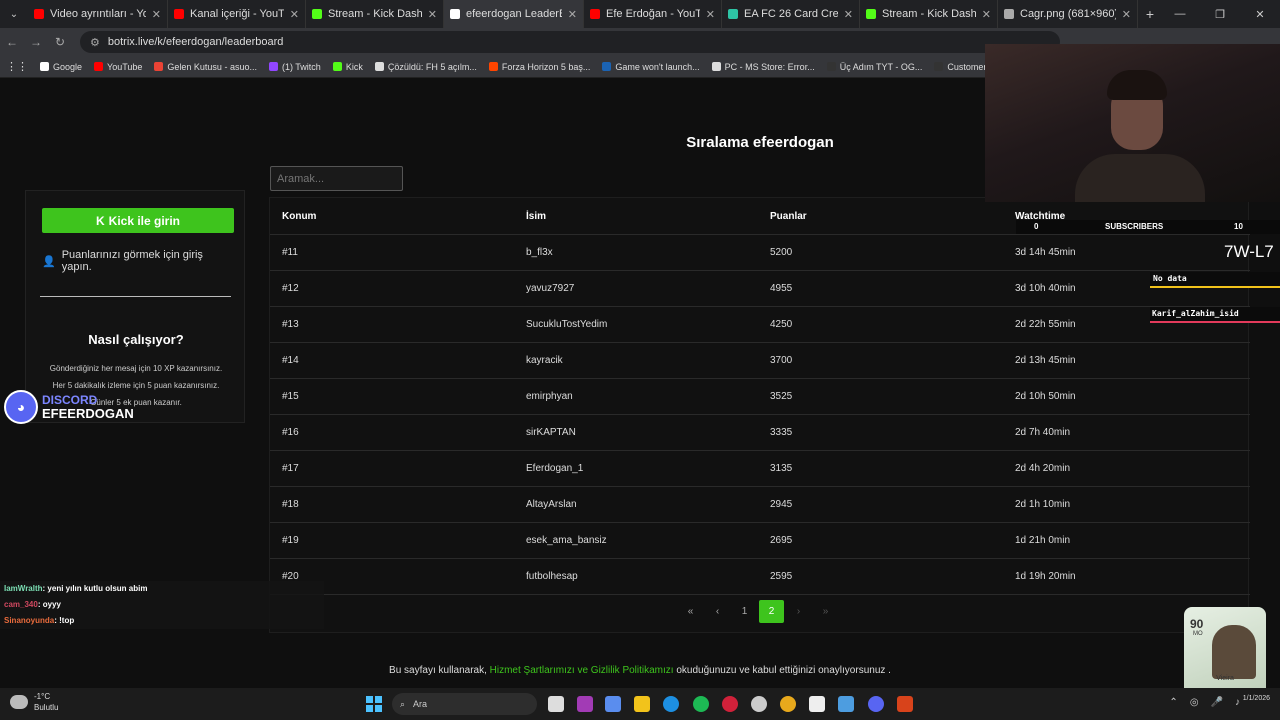  I want to click on cell-rank: #11, so click(290, 252).